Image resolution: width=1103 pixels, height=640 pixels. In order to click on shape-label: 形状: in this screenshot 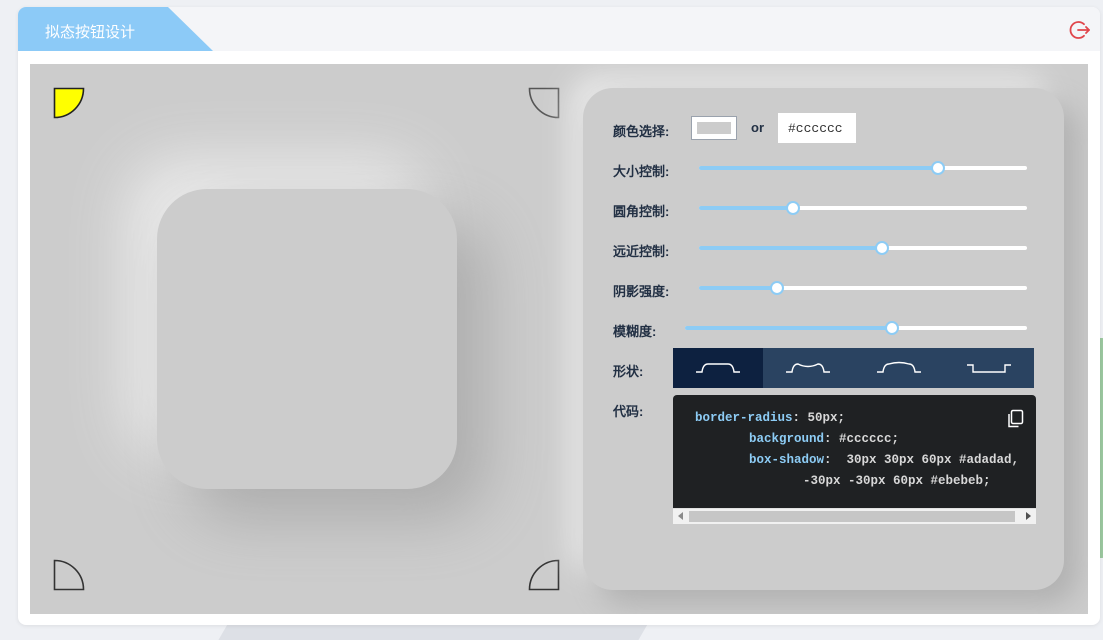, I will do `click(628, 371)`.